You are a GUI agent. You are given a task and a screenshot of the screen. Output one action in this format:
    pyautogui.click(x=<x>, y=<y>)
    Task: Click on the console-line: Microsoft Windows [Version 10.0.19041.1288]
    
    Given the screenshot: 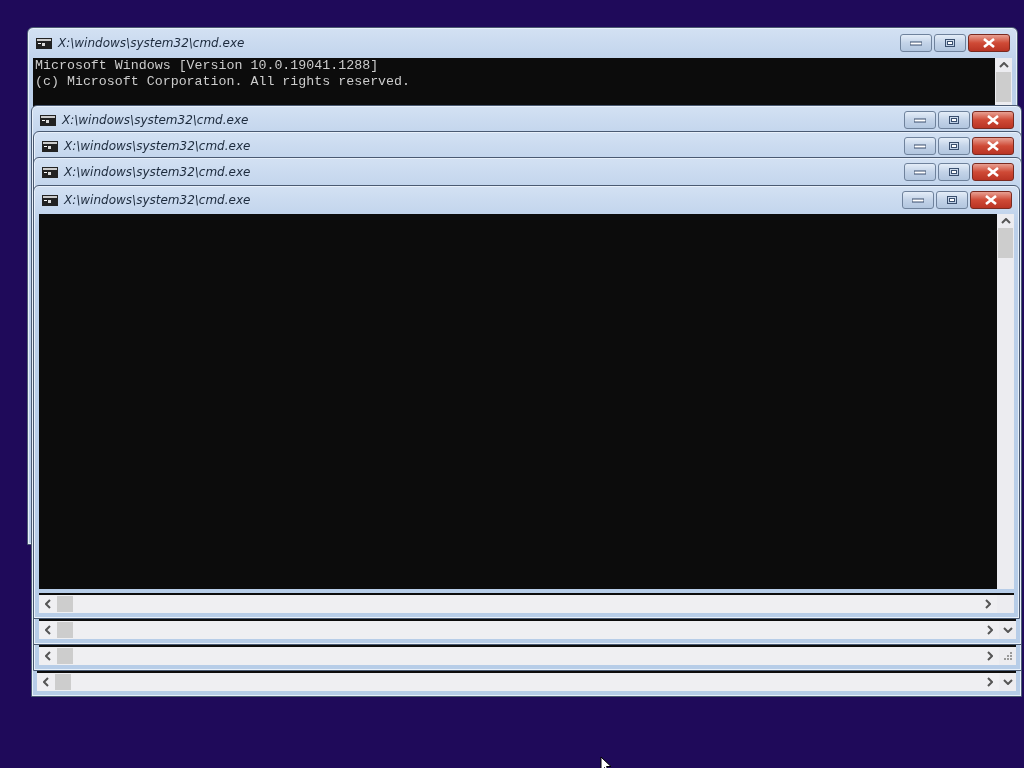 What is the action you would take?
    pyautogui.click(x=207, y=66)
    